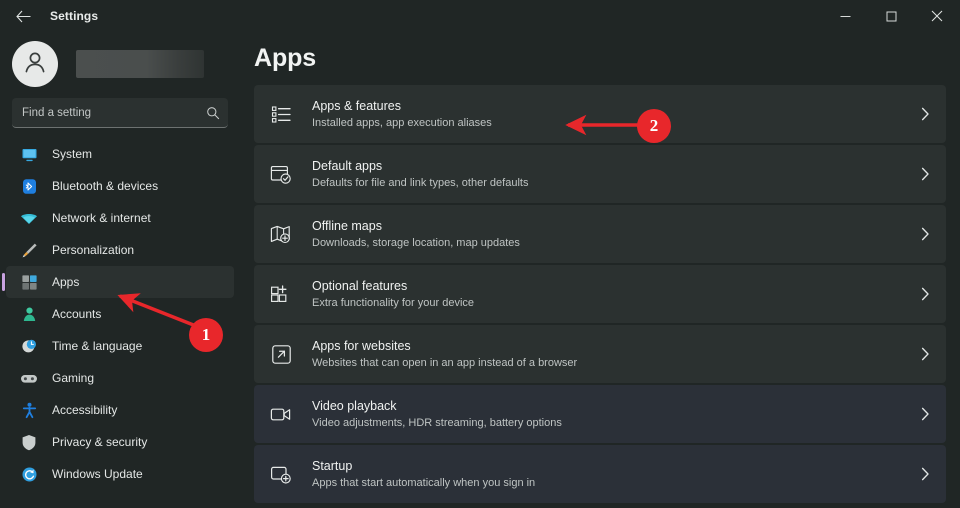 The image size is (960, 508). I want to click on search-input, so click(114, 112).